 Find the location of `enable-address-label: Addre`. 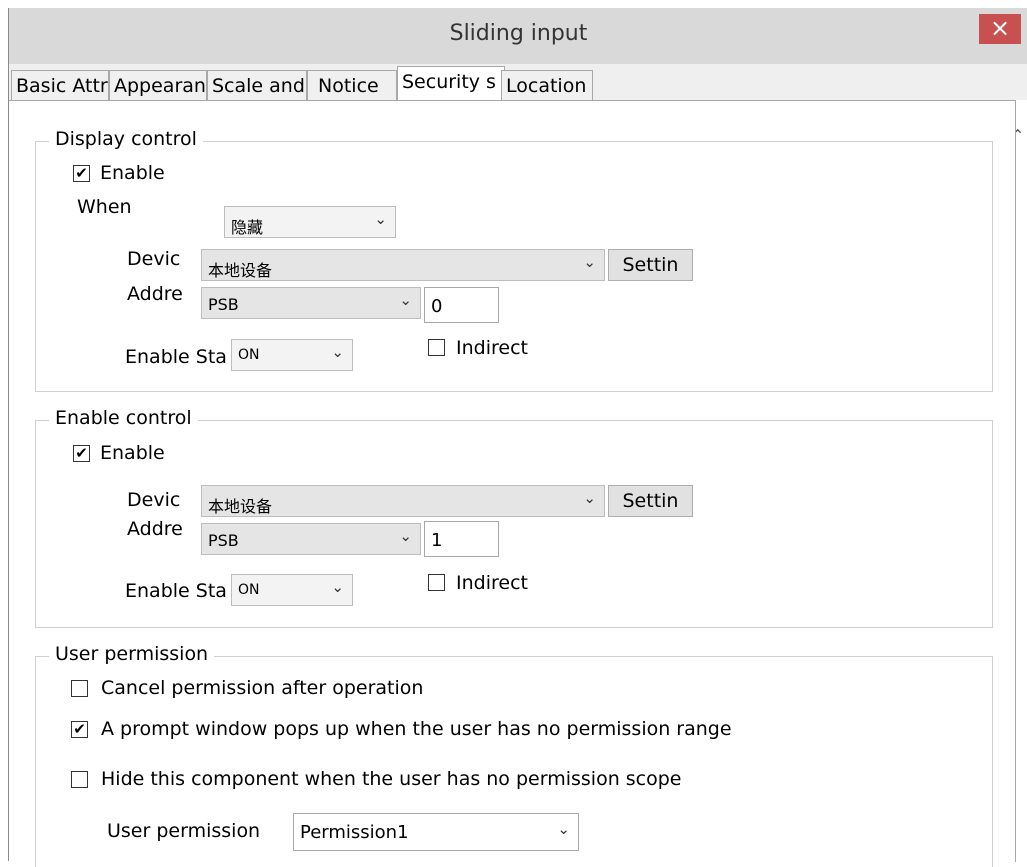

enable-address-label: Addre is located at coordinates (155, 529).